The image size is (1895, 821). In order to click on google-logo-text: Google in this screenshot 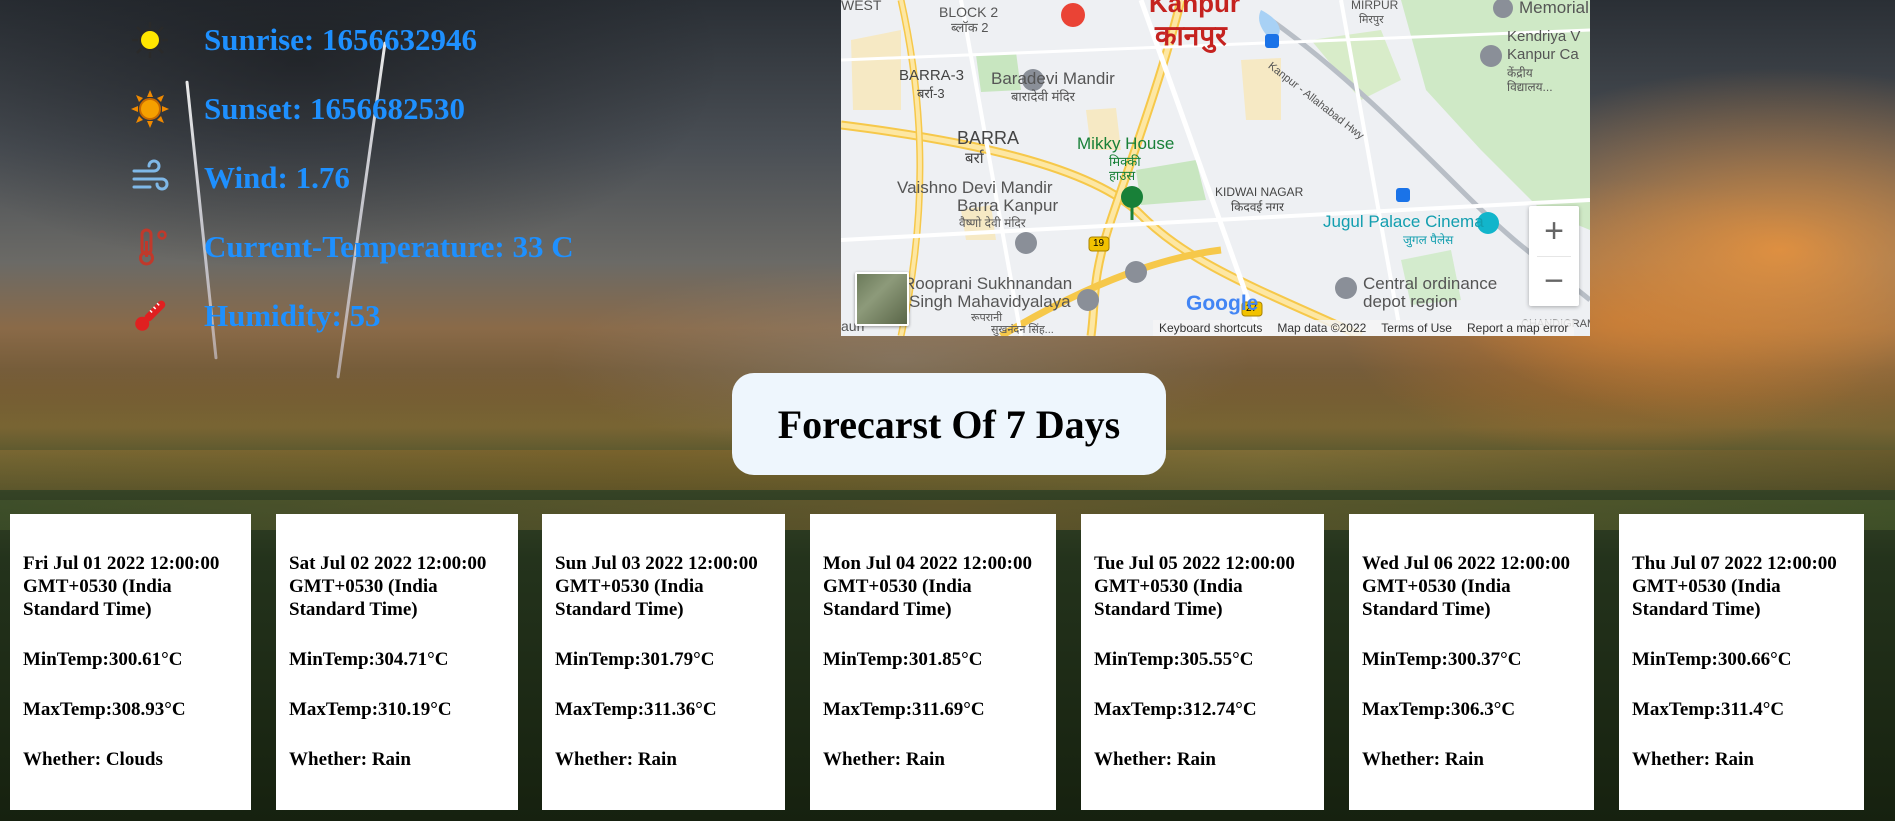, I will do `click(1222, 303)`.